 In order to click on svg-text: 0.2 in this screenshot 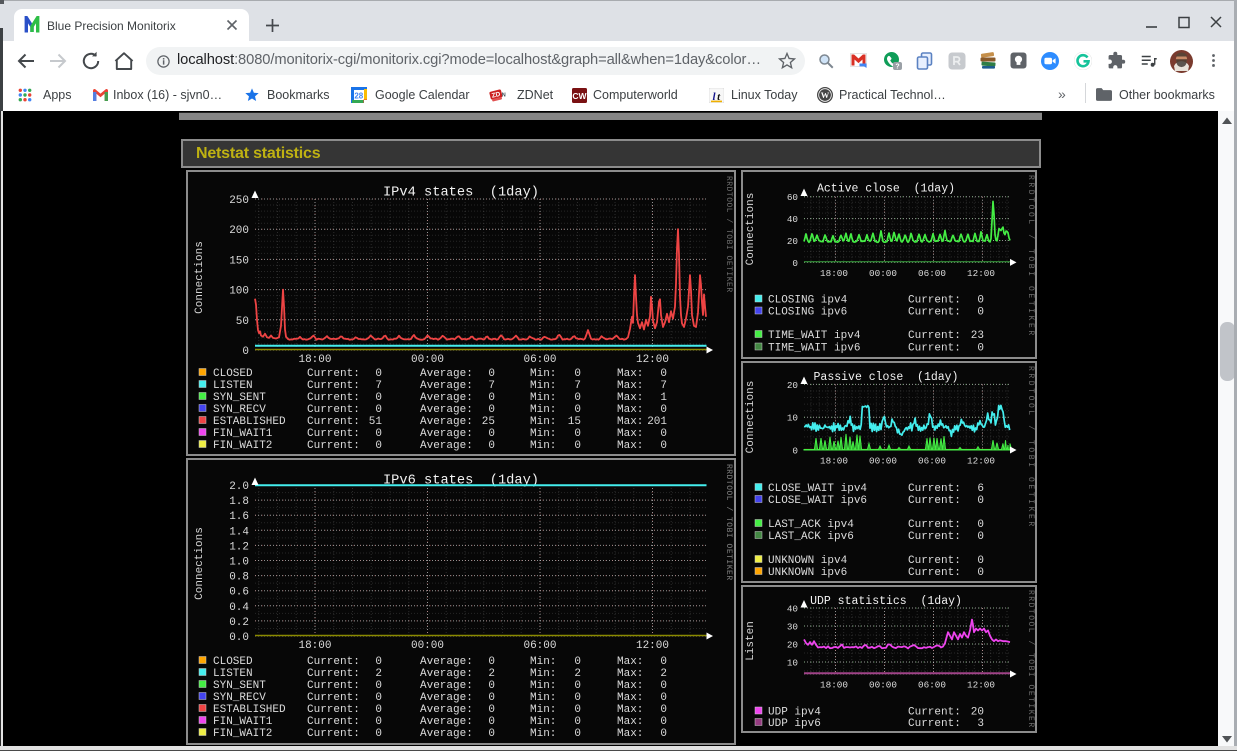, I will do `click(239, 623)`.